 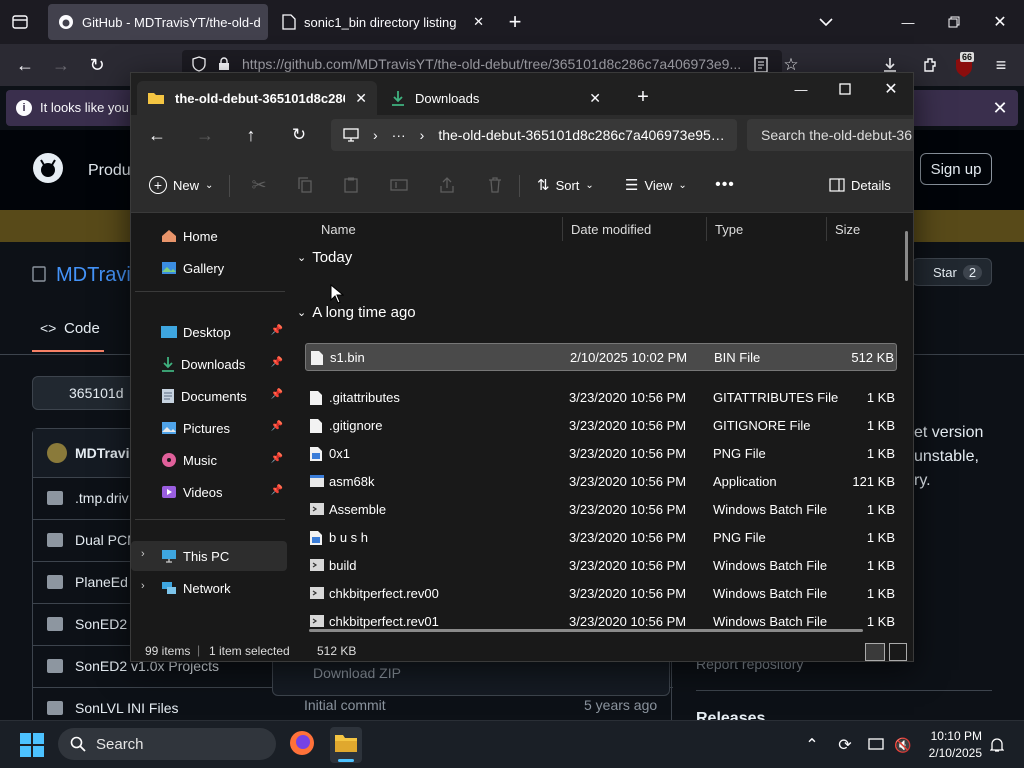 I want to click on github-logo-icon, so click(x=48, y=168).